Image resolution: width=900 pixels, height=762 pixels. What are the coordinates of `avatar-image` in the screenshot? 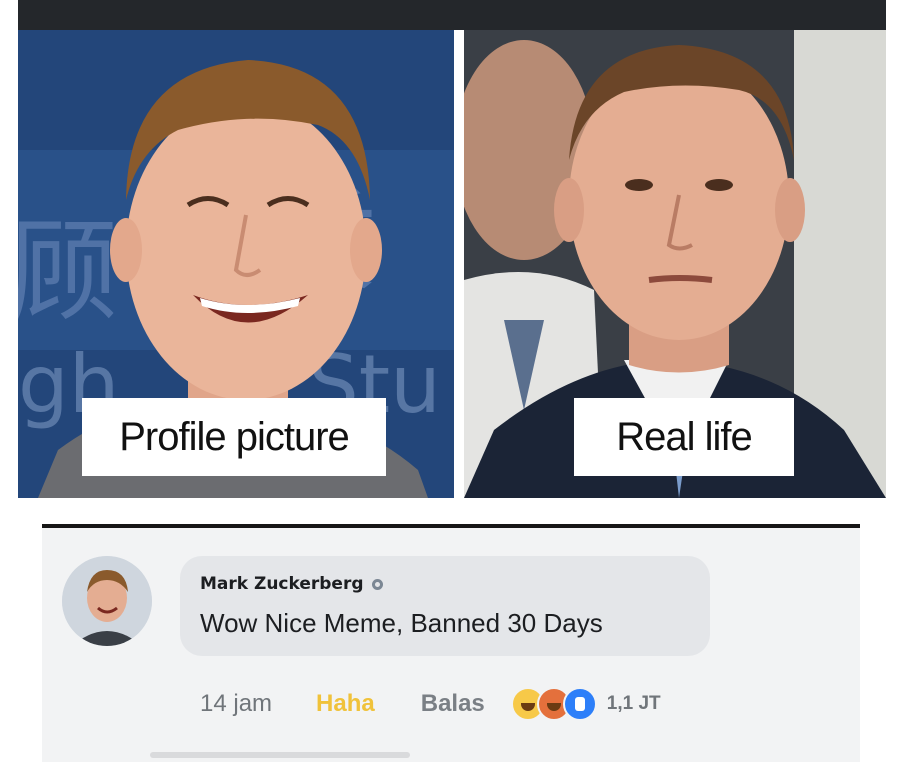 It's located at (107, 601).